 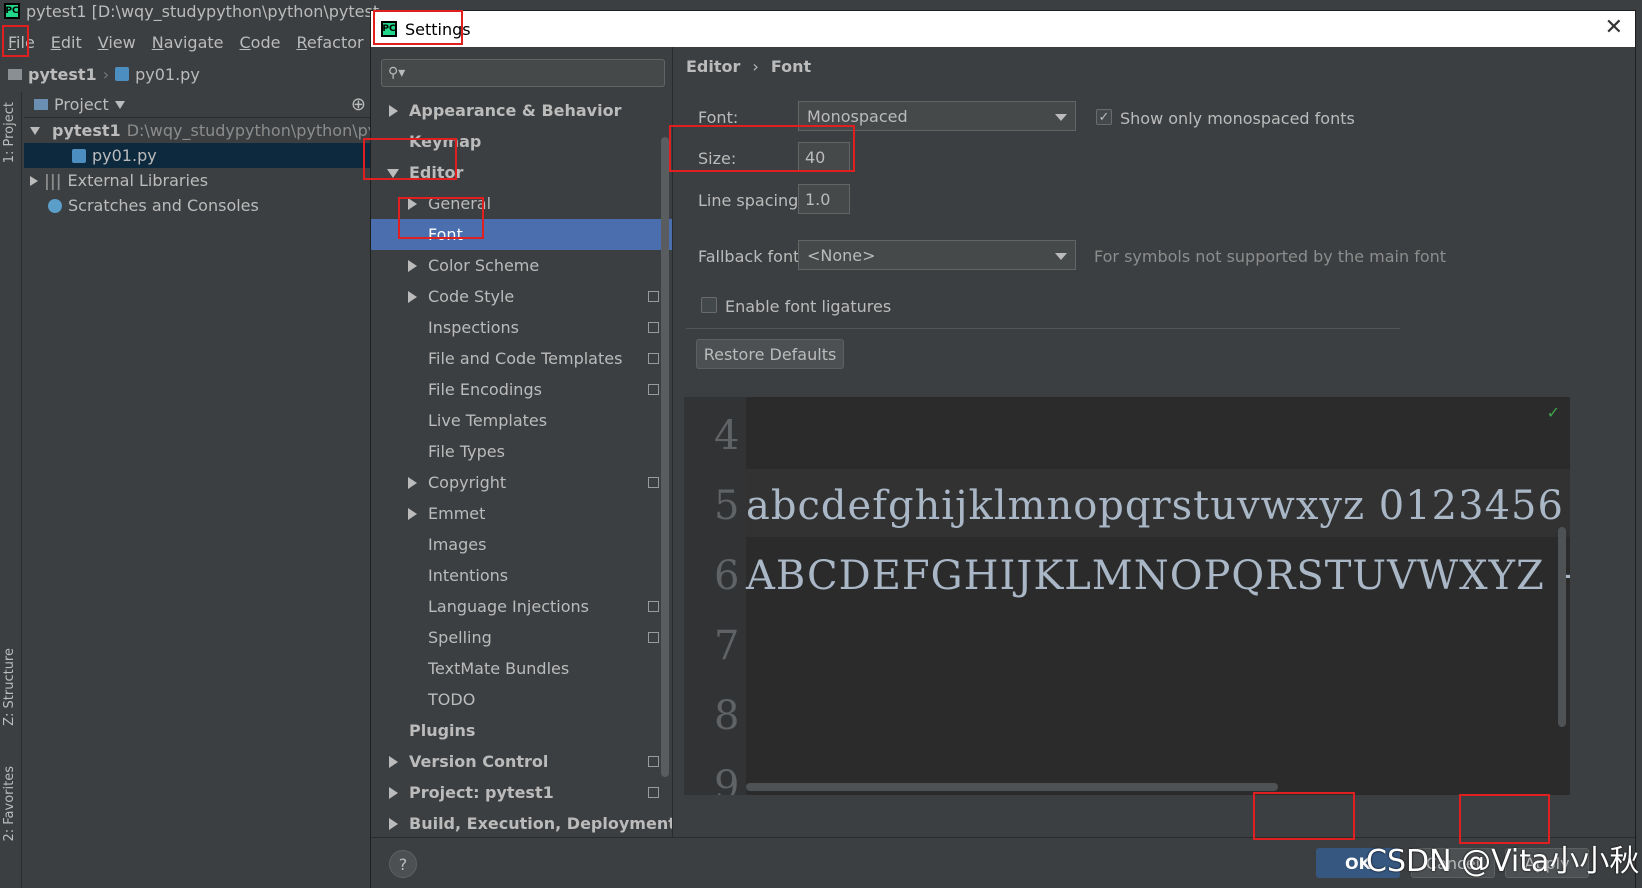 What do you see at coordinates (188, 42) in the screenshot?
I see `menu-navigate: Navigate` at bounding box center [188, 42].